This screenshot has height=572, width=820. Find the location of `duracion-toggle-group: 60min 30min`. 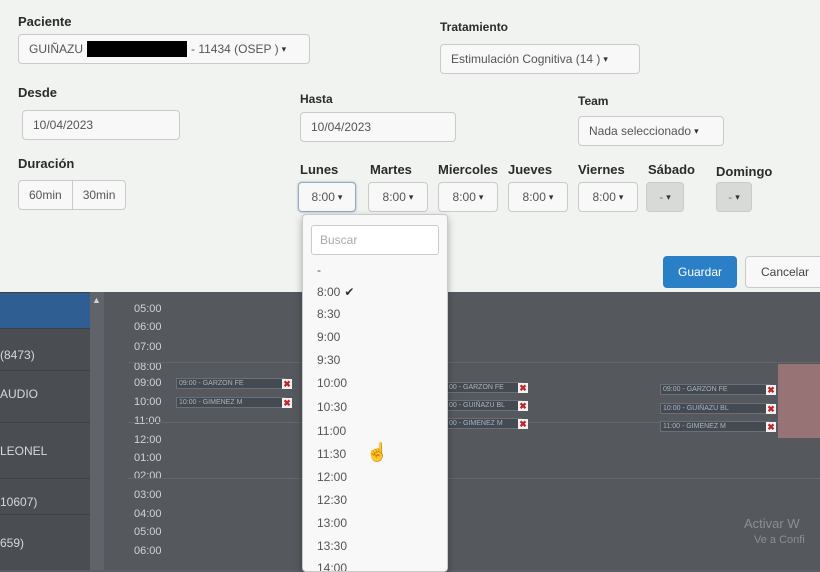

duracion-toggle-group: 60min 30min is located at coordinates (72, 195).